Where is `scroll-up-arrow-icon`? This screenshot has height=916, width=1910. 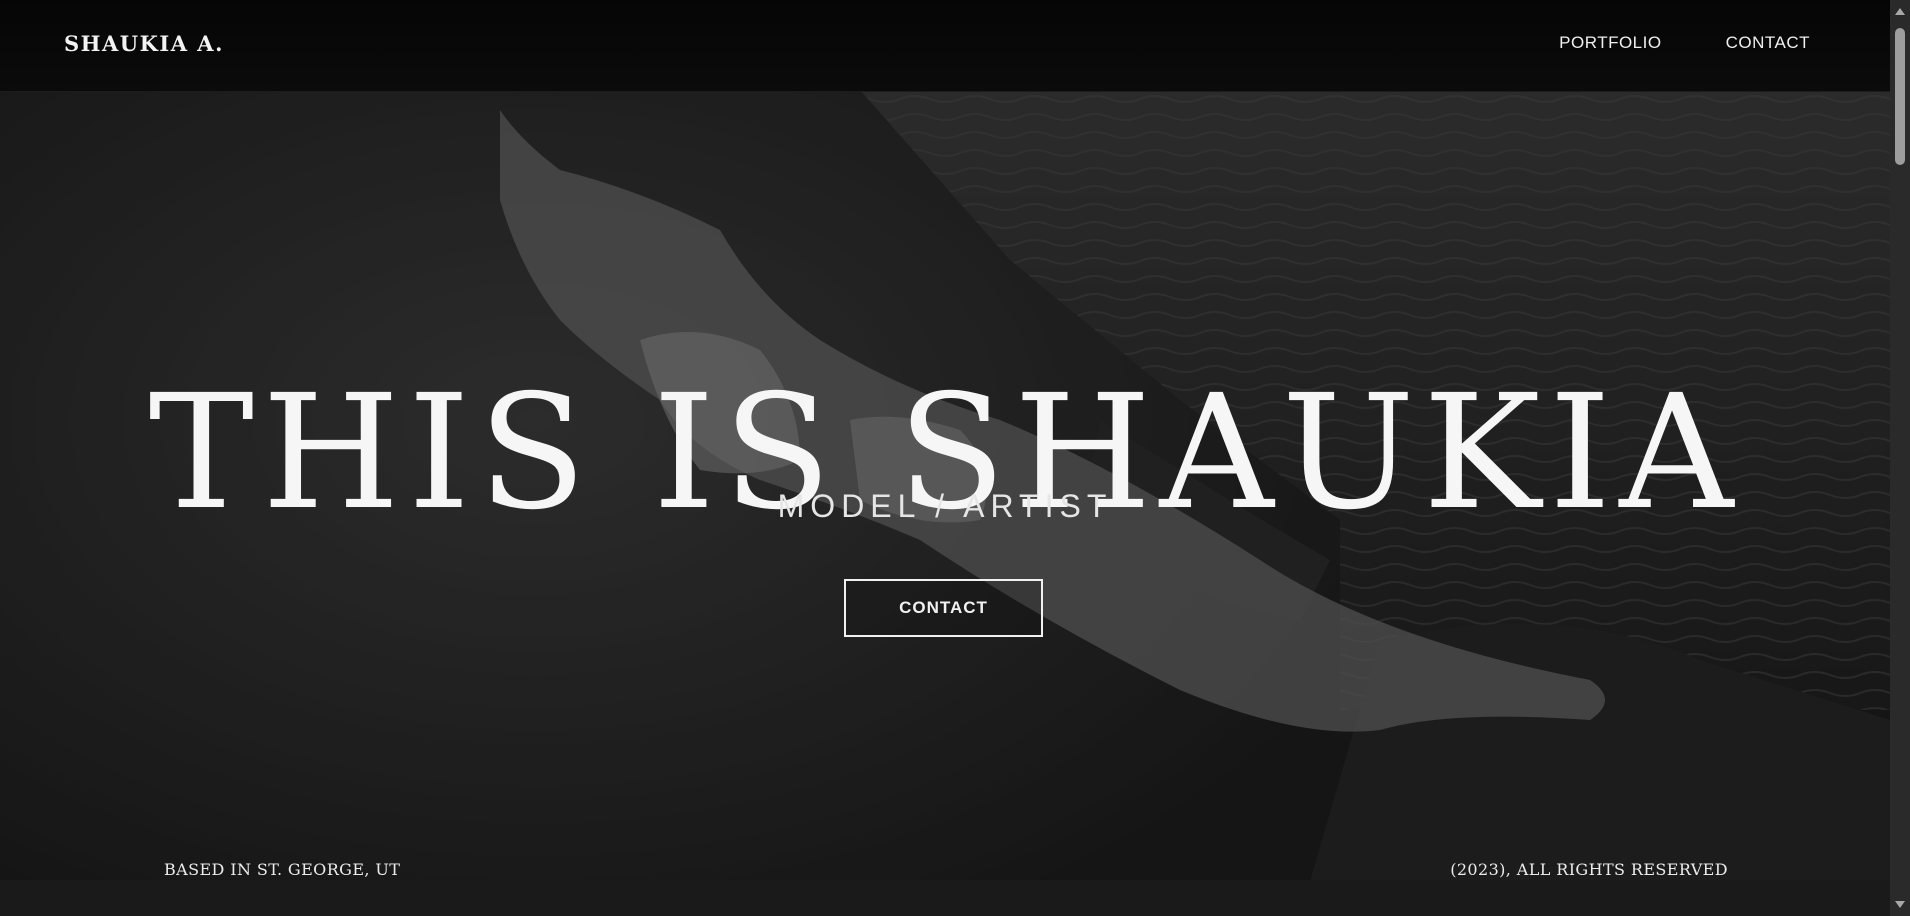
scroll-up-arrow-icon is located at coordinates (1900, 11).